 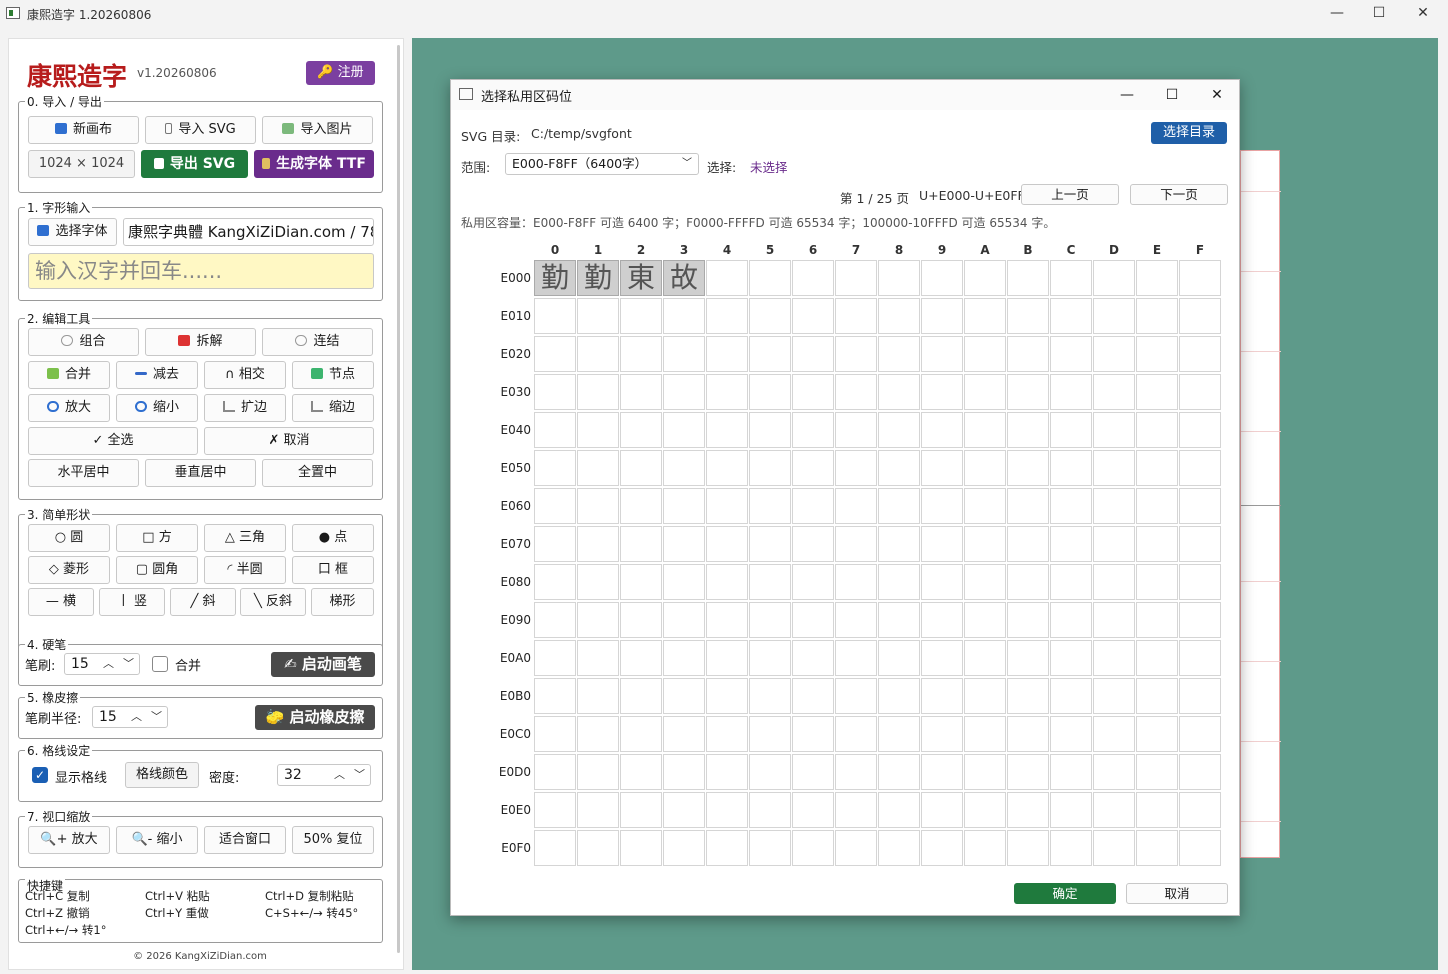 I want to click on ok-button: 确定, so click(x=1065, y=893).